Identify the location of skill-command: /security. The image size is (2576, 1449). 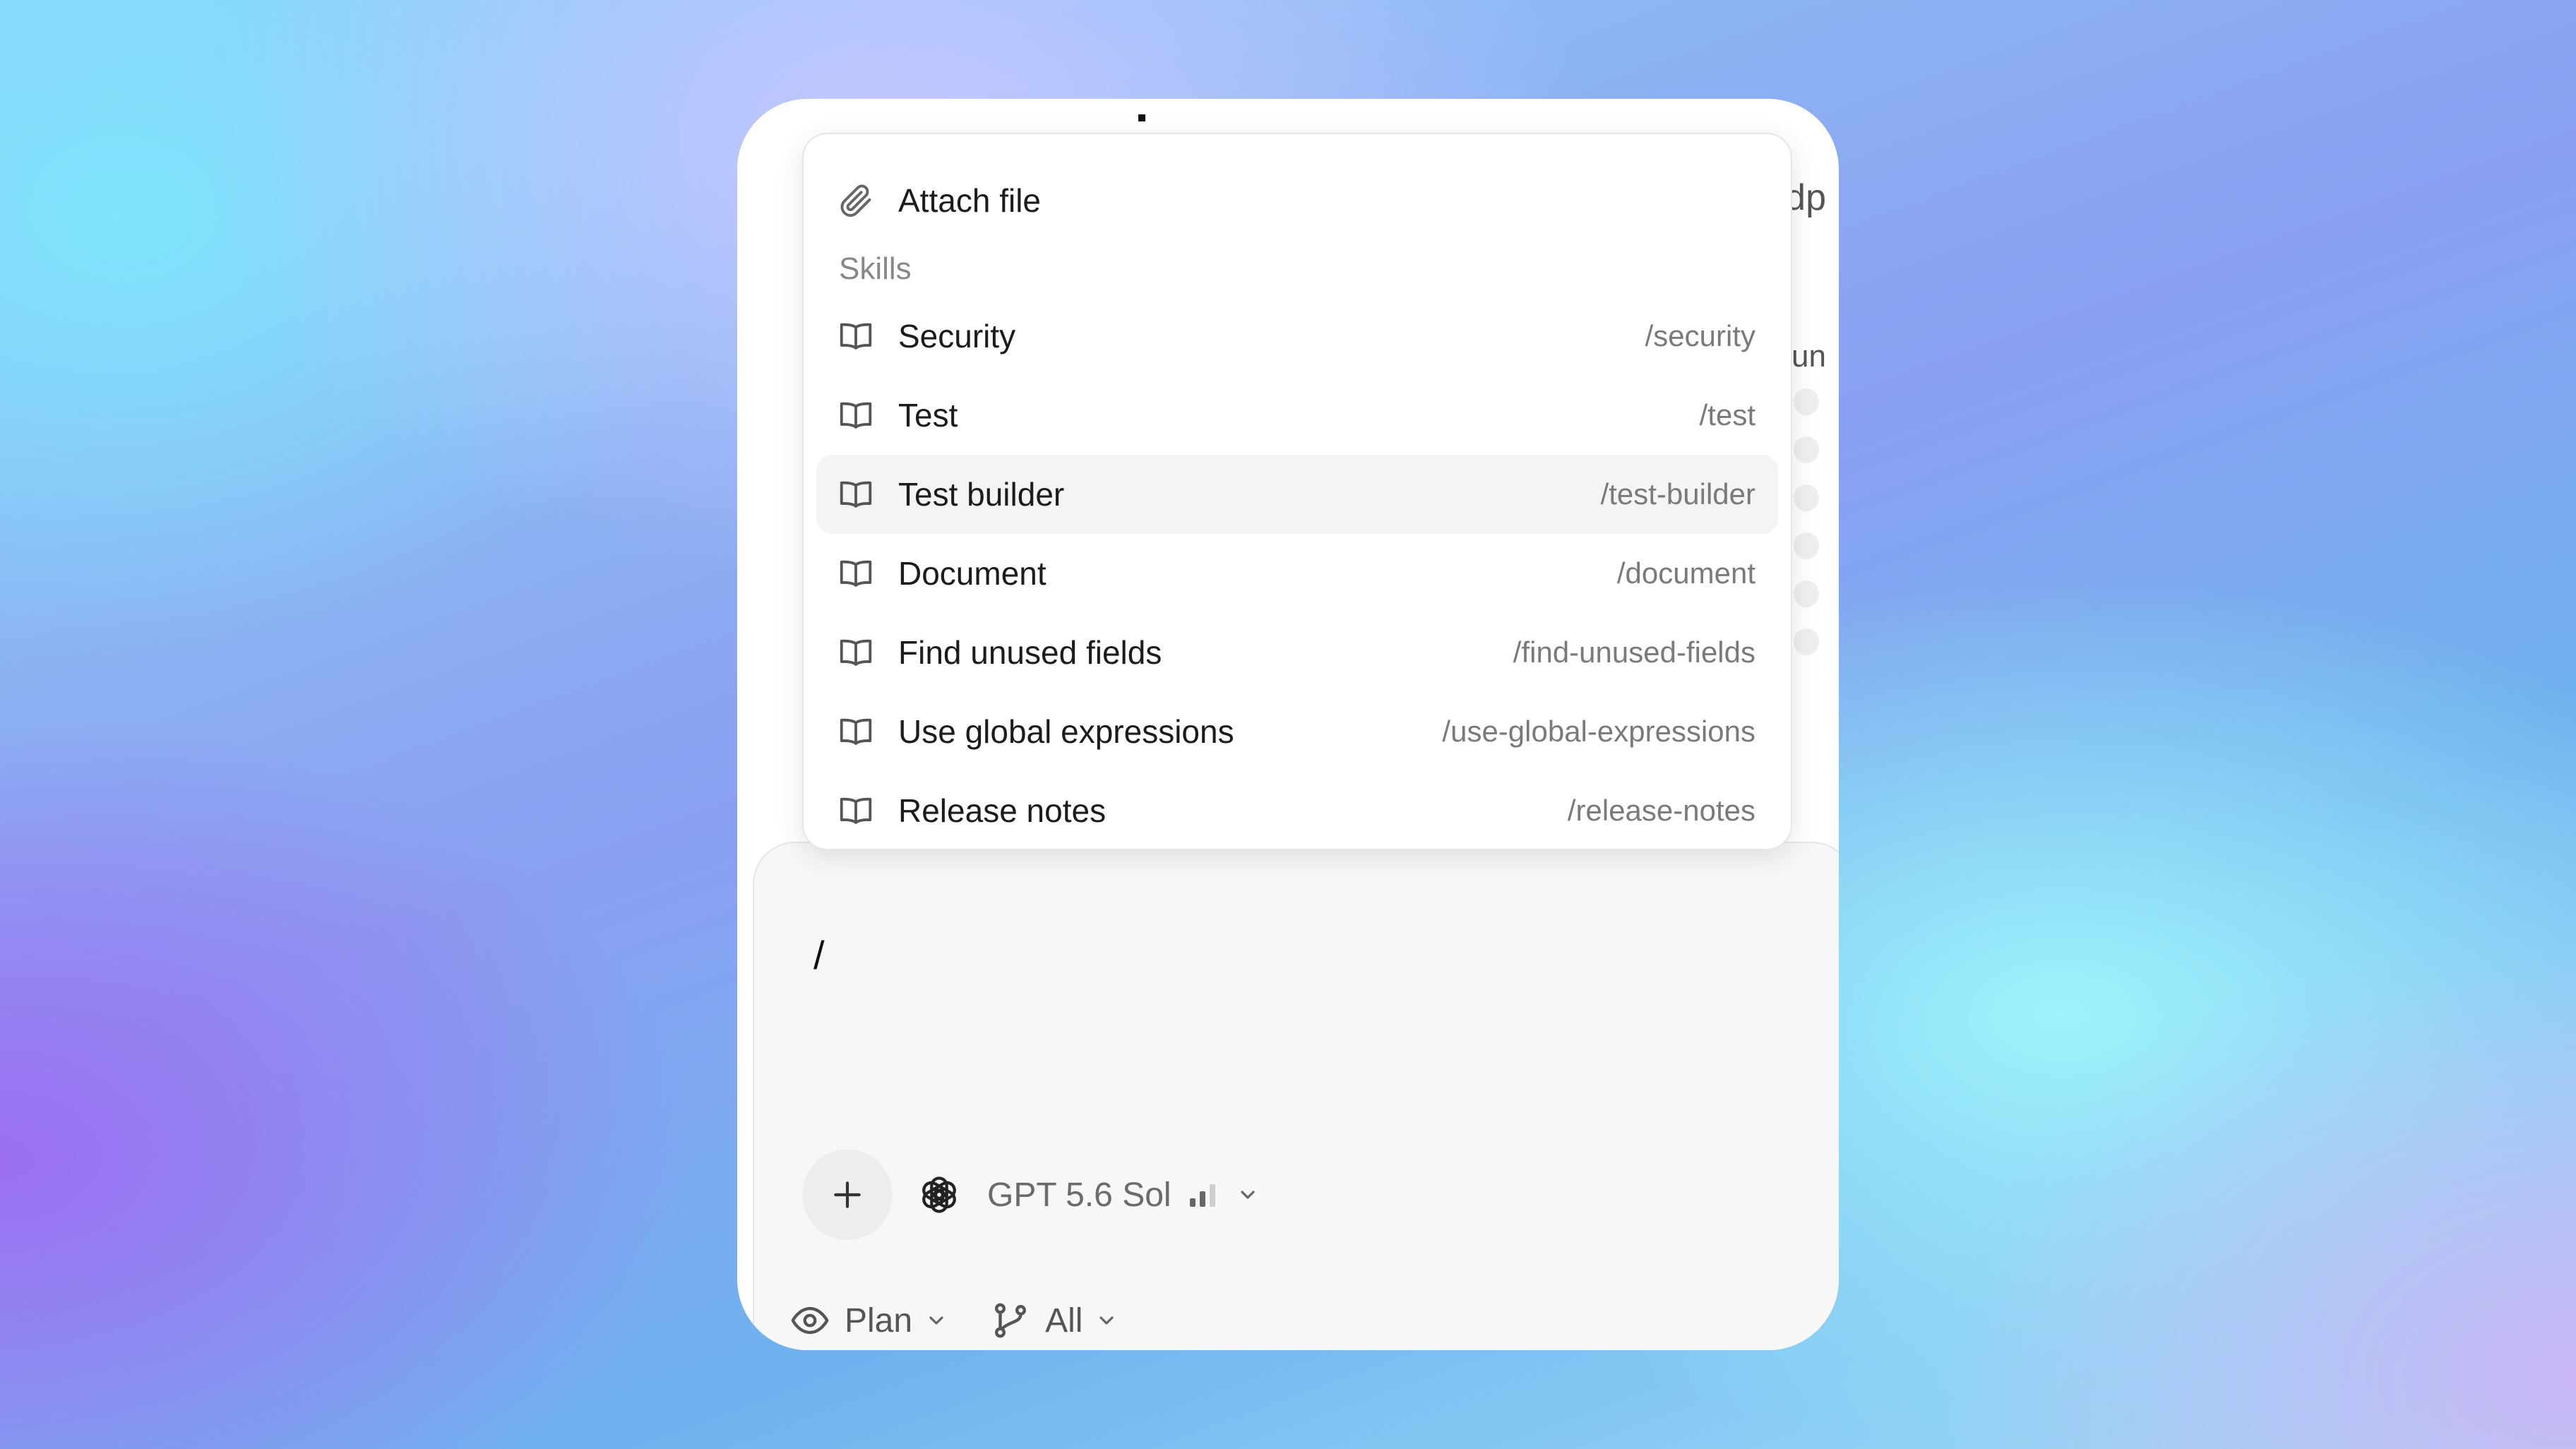
(1700, 335).